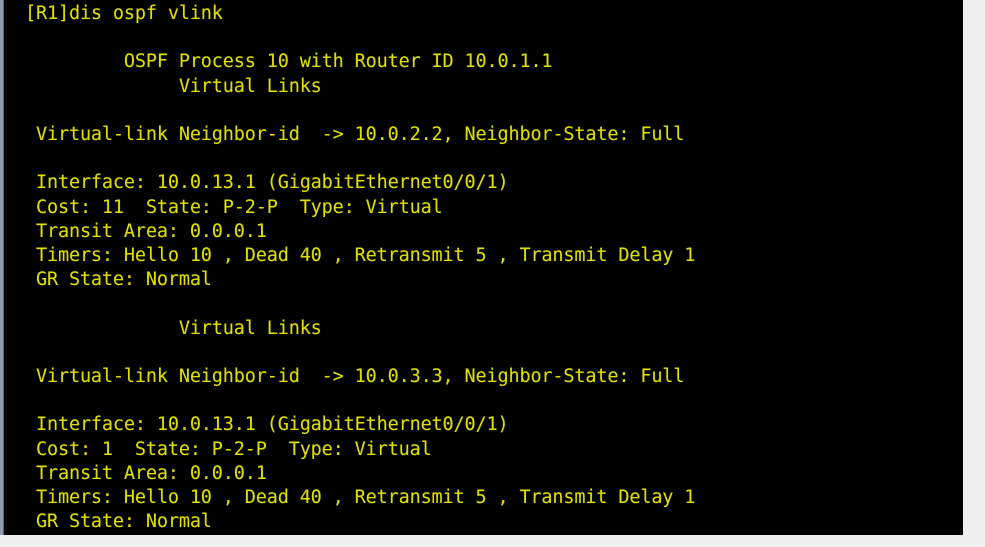 This screenshot has height=547, width=985. Describe the element at coordinates (124, 13) in the screenshot. I see `console-line: [R1]dis ospf vlink` at that location.